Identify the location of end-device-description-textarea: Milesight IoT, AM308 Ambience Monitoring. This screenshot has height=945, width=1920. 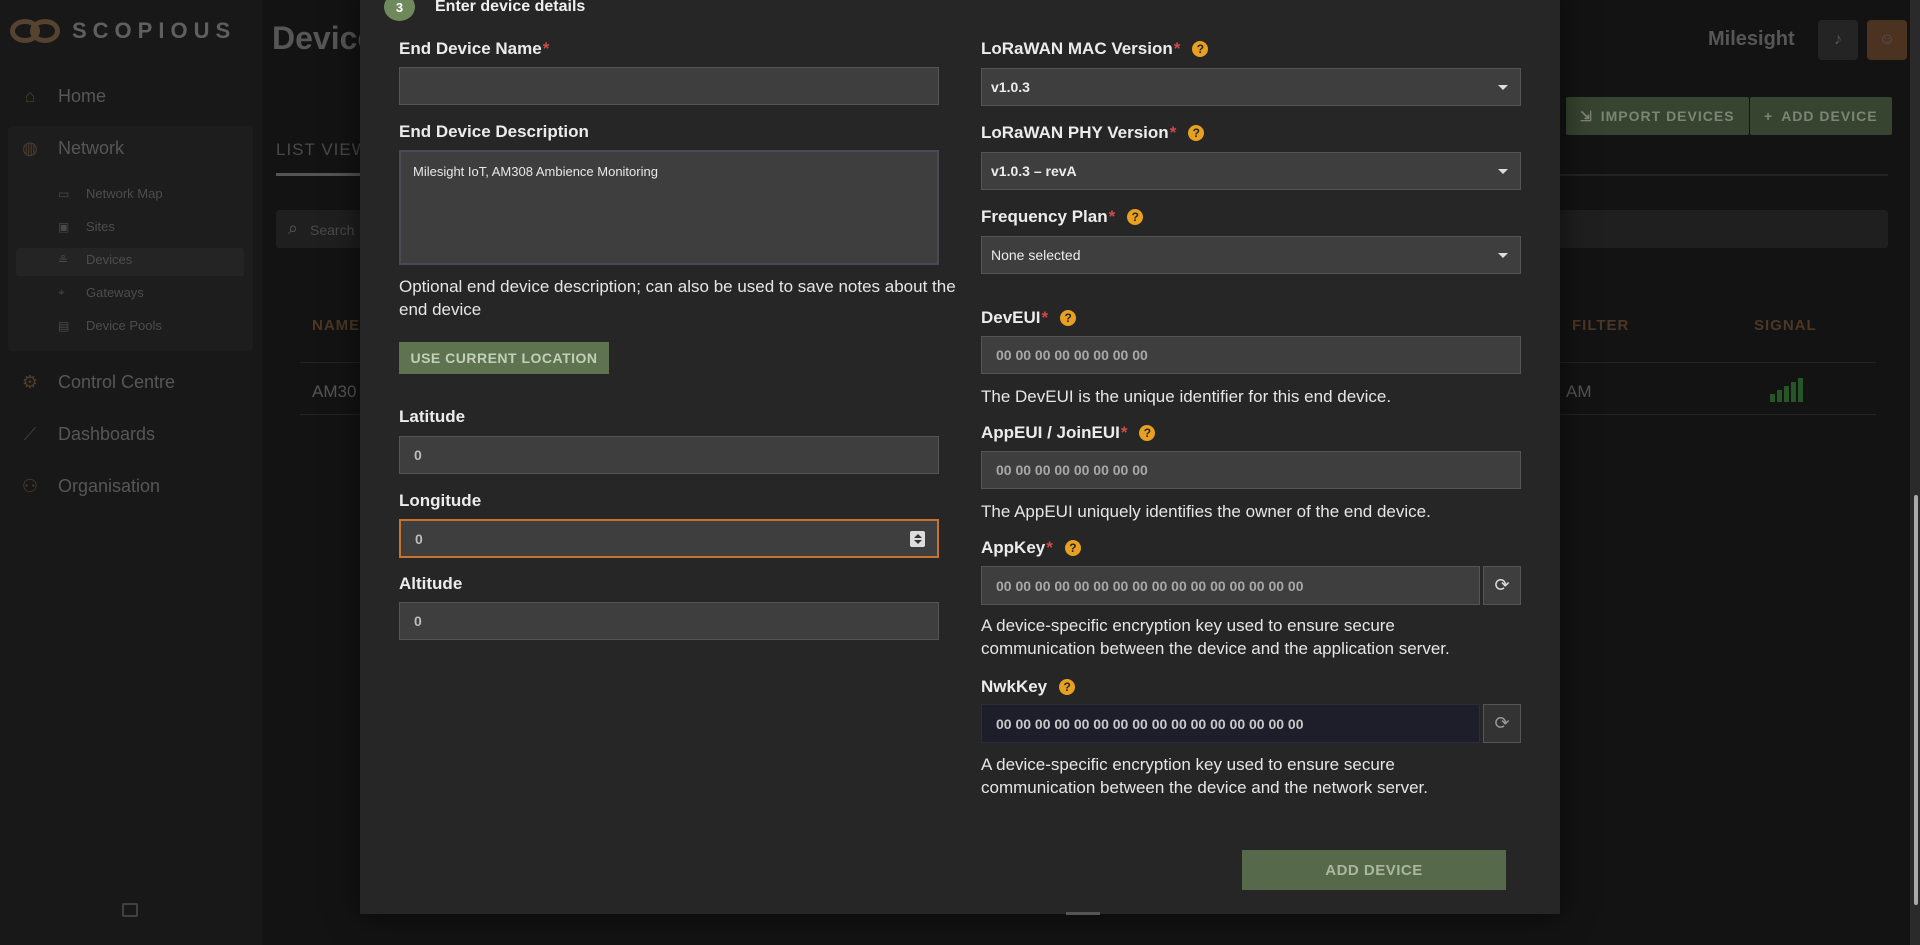
(669, 207).